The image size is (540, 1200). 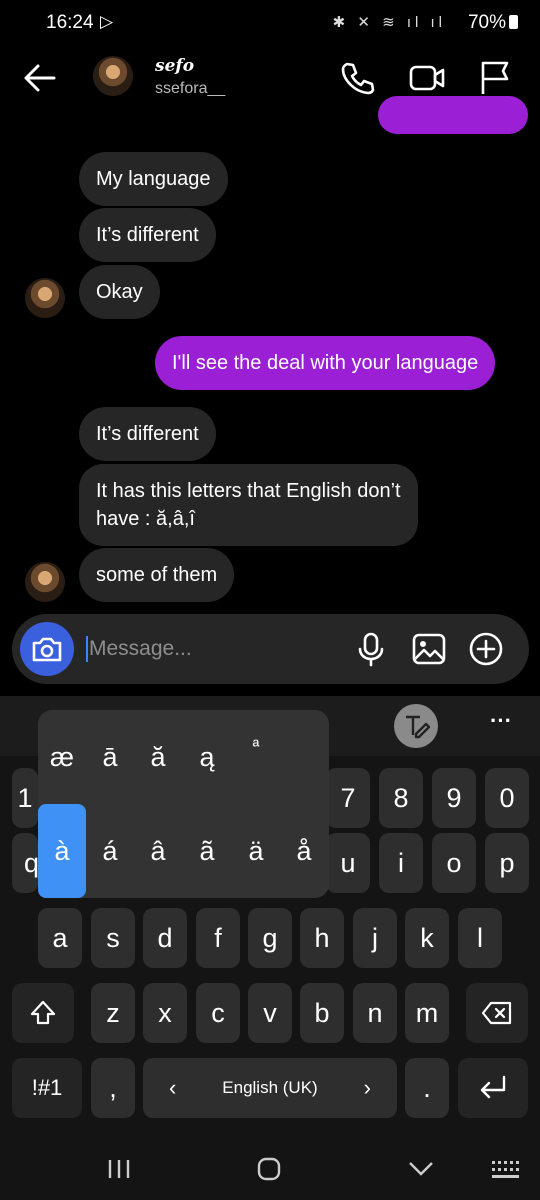 What do you see at coordinates (270, 23) in the screenshot?
I see `status-bar: 16:24 ▷ ✱ ✕ ≋ ıl ıl 70%` at bounding box center [270, 23].